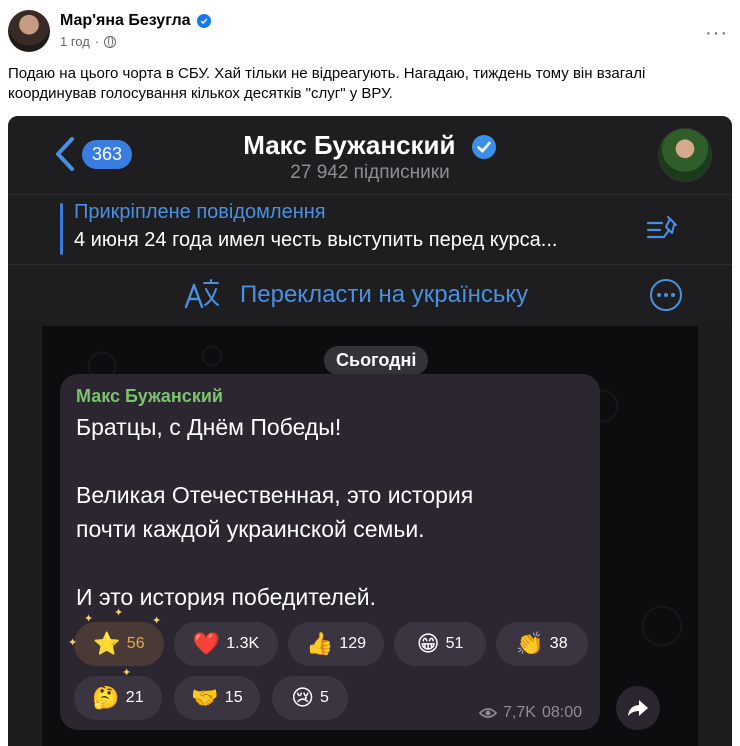  Describe the element at coordinates (370, 33) in the screenshot. I see `post-header: Мар'яна Безугла 1 год · ···` at that location.